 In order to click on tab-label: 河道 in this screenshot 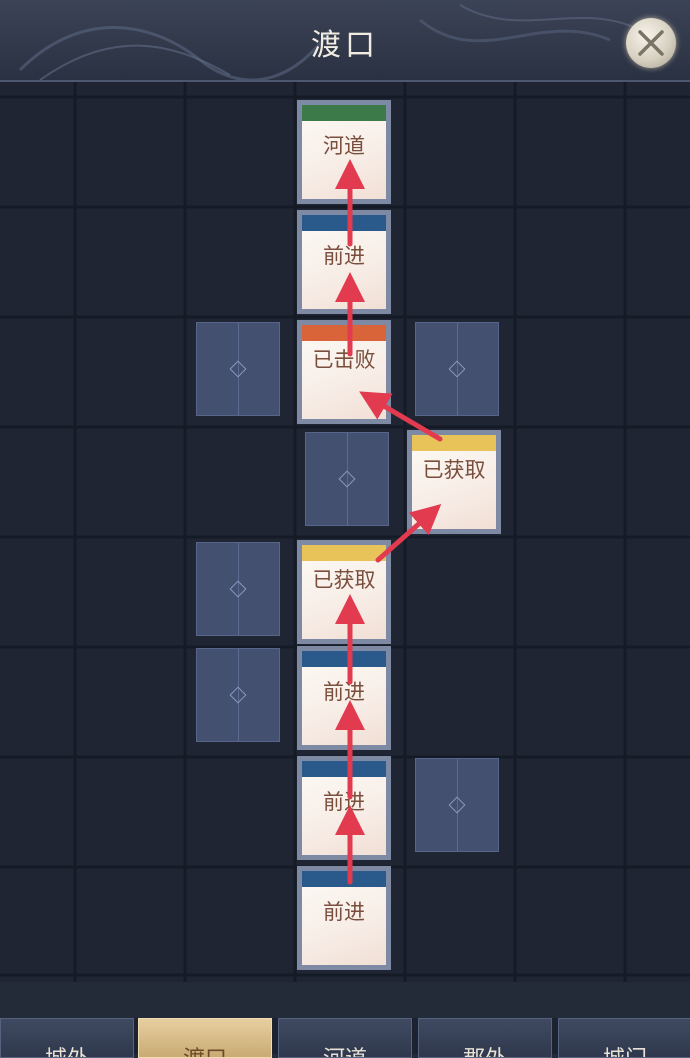, I will do `click(345, 1052)`.